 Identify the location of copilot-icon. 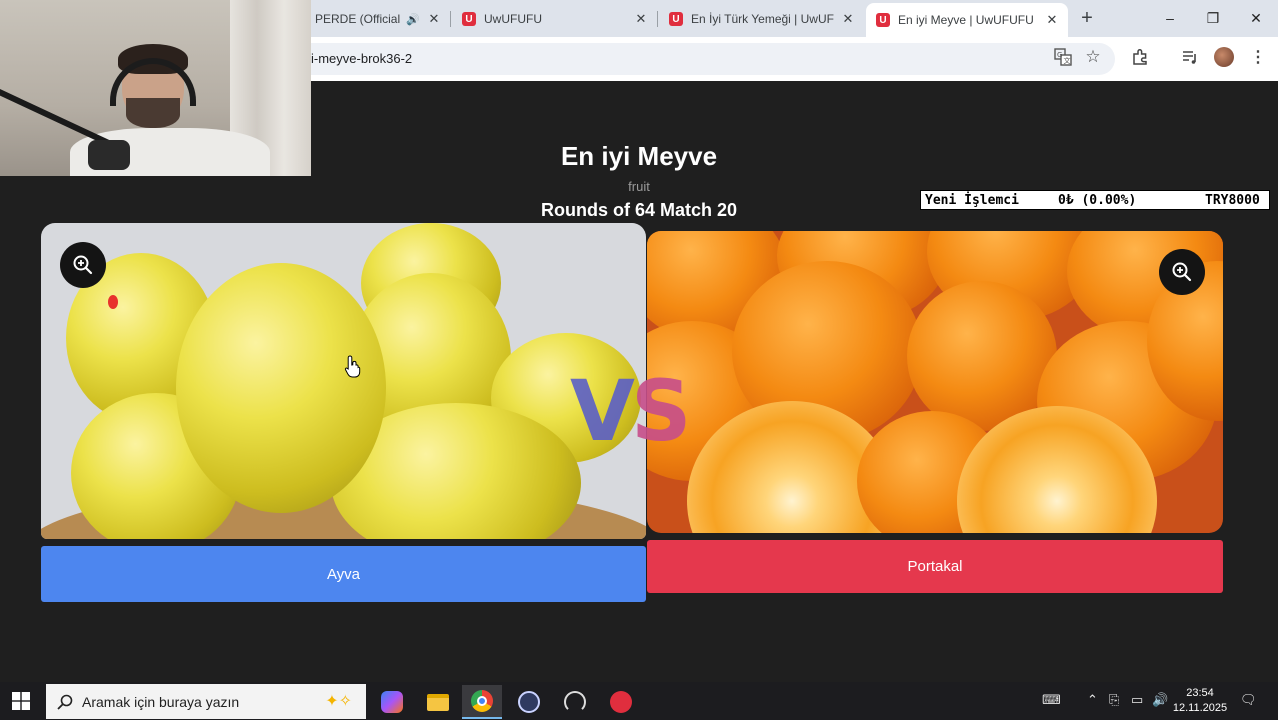
(392, 702).